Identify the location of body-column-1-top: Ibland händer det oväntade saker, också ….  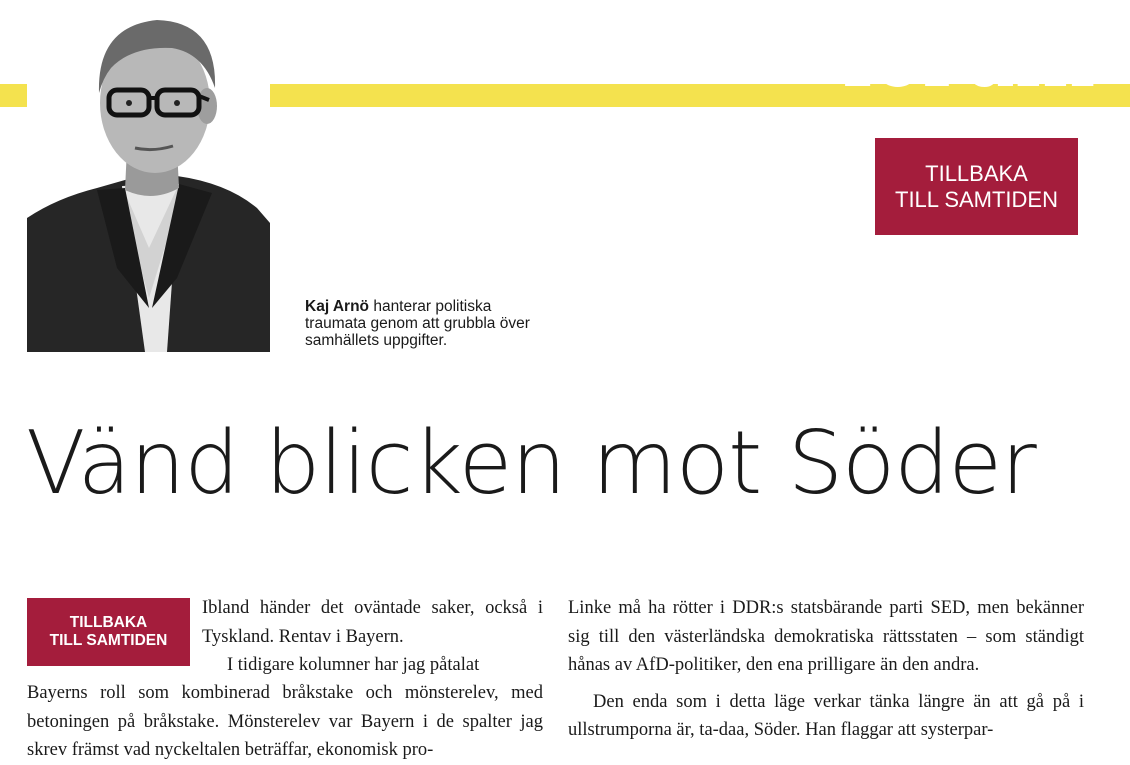
(372, 637).